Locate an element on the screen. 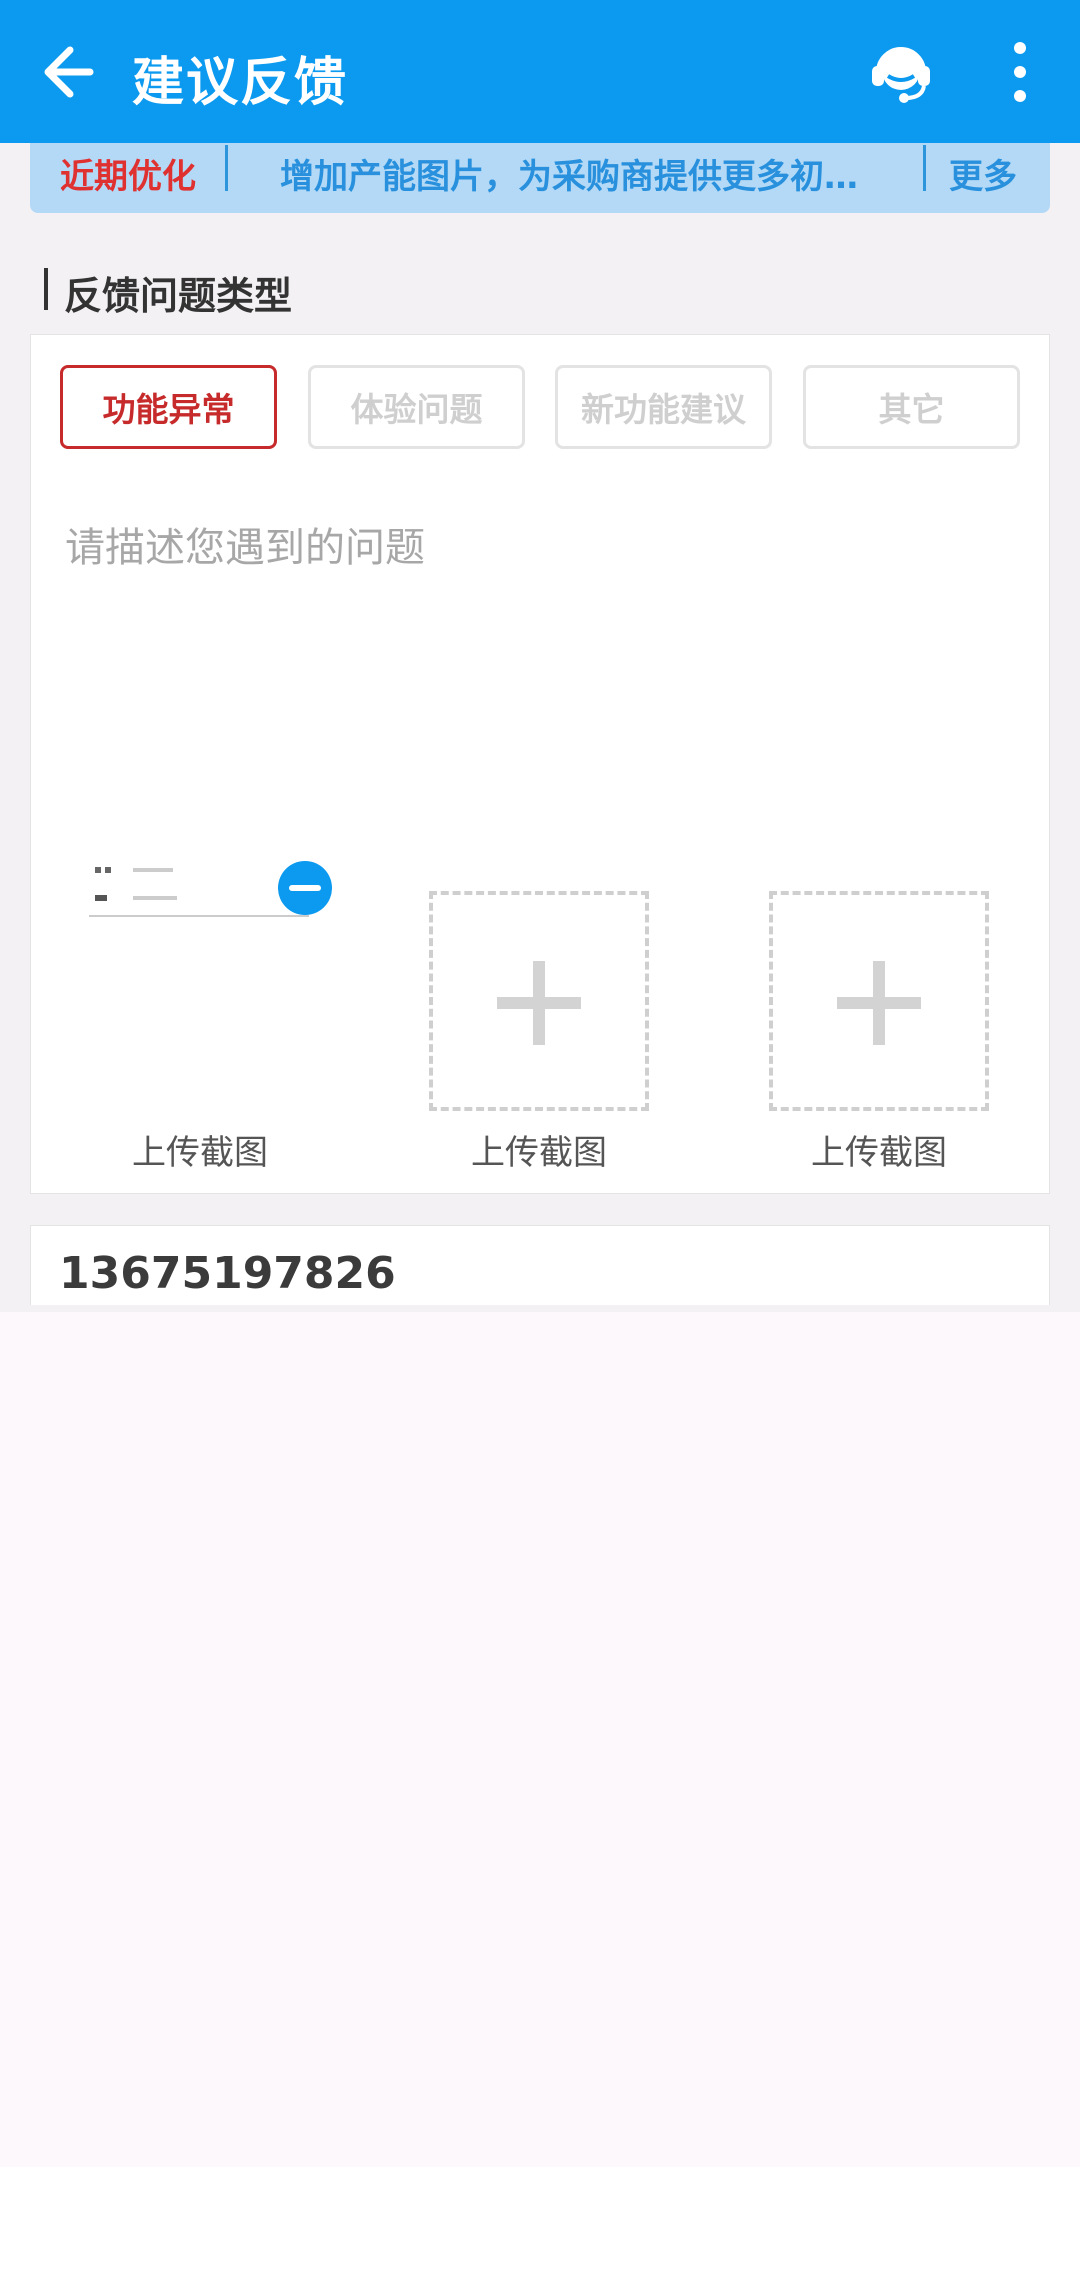 This screenshot has height=2292, width=1080. type-button-new-feature: 新功能建议 is located at coordinates (663, 407).